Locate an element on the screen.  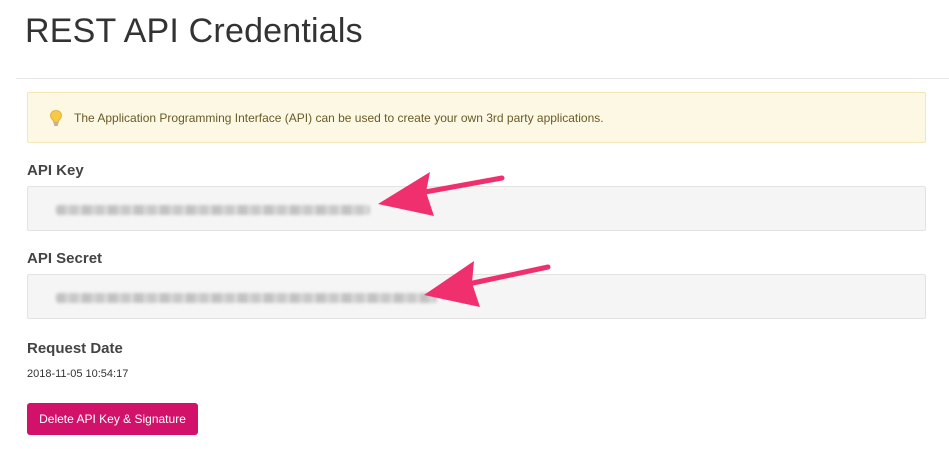
api-secret-redacted-value is located at coordinates (246, 298).